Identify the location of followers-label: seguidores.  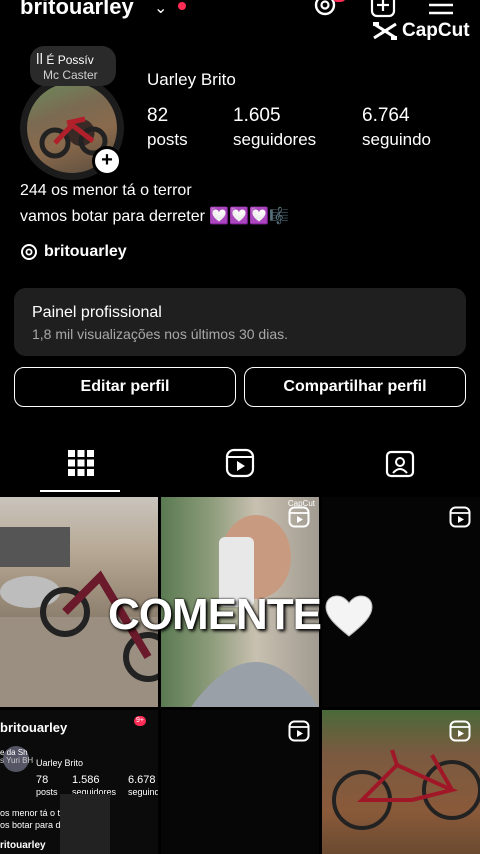
(274, 140).